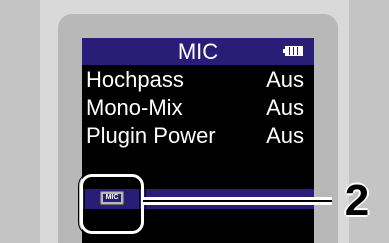 This screenshot has width=389, height=243. What do you see at coordinates (198, 51) in the screenshot?
I see `screen-title: MIC` at bounding box center [198, 51].